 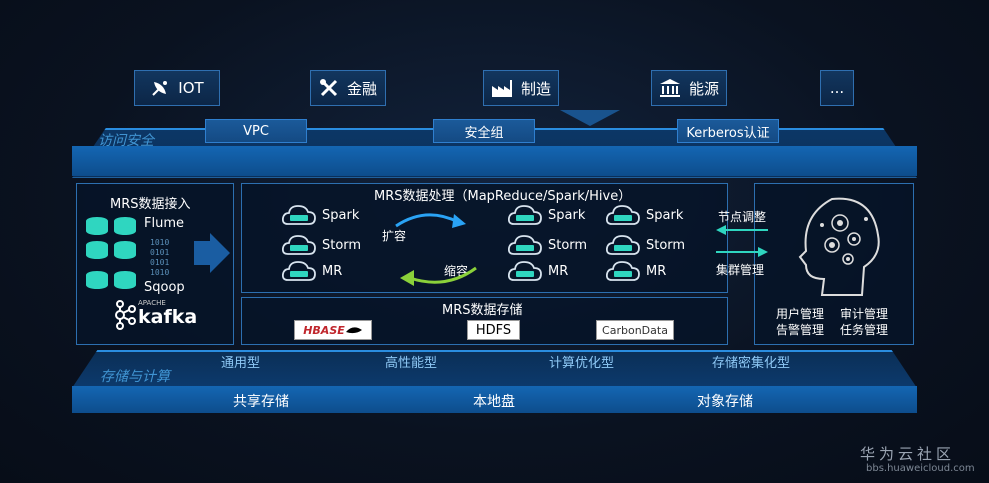 What do you see at coordinates (212, 253) in the screenshot?
I see `arrow-right-icon` at bounding box center [212, 253].